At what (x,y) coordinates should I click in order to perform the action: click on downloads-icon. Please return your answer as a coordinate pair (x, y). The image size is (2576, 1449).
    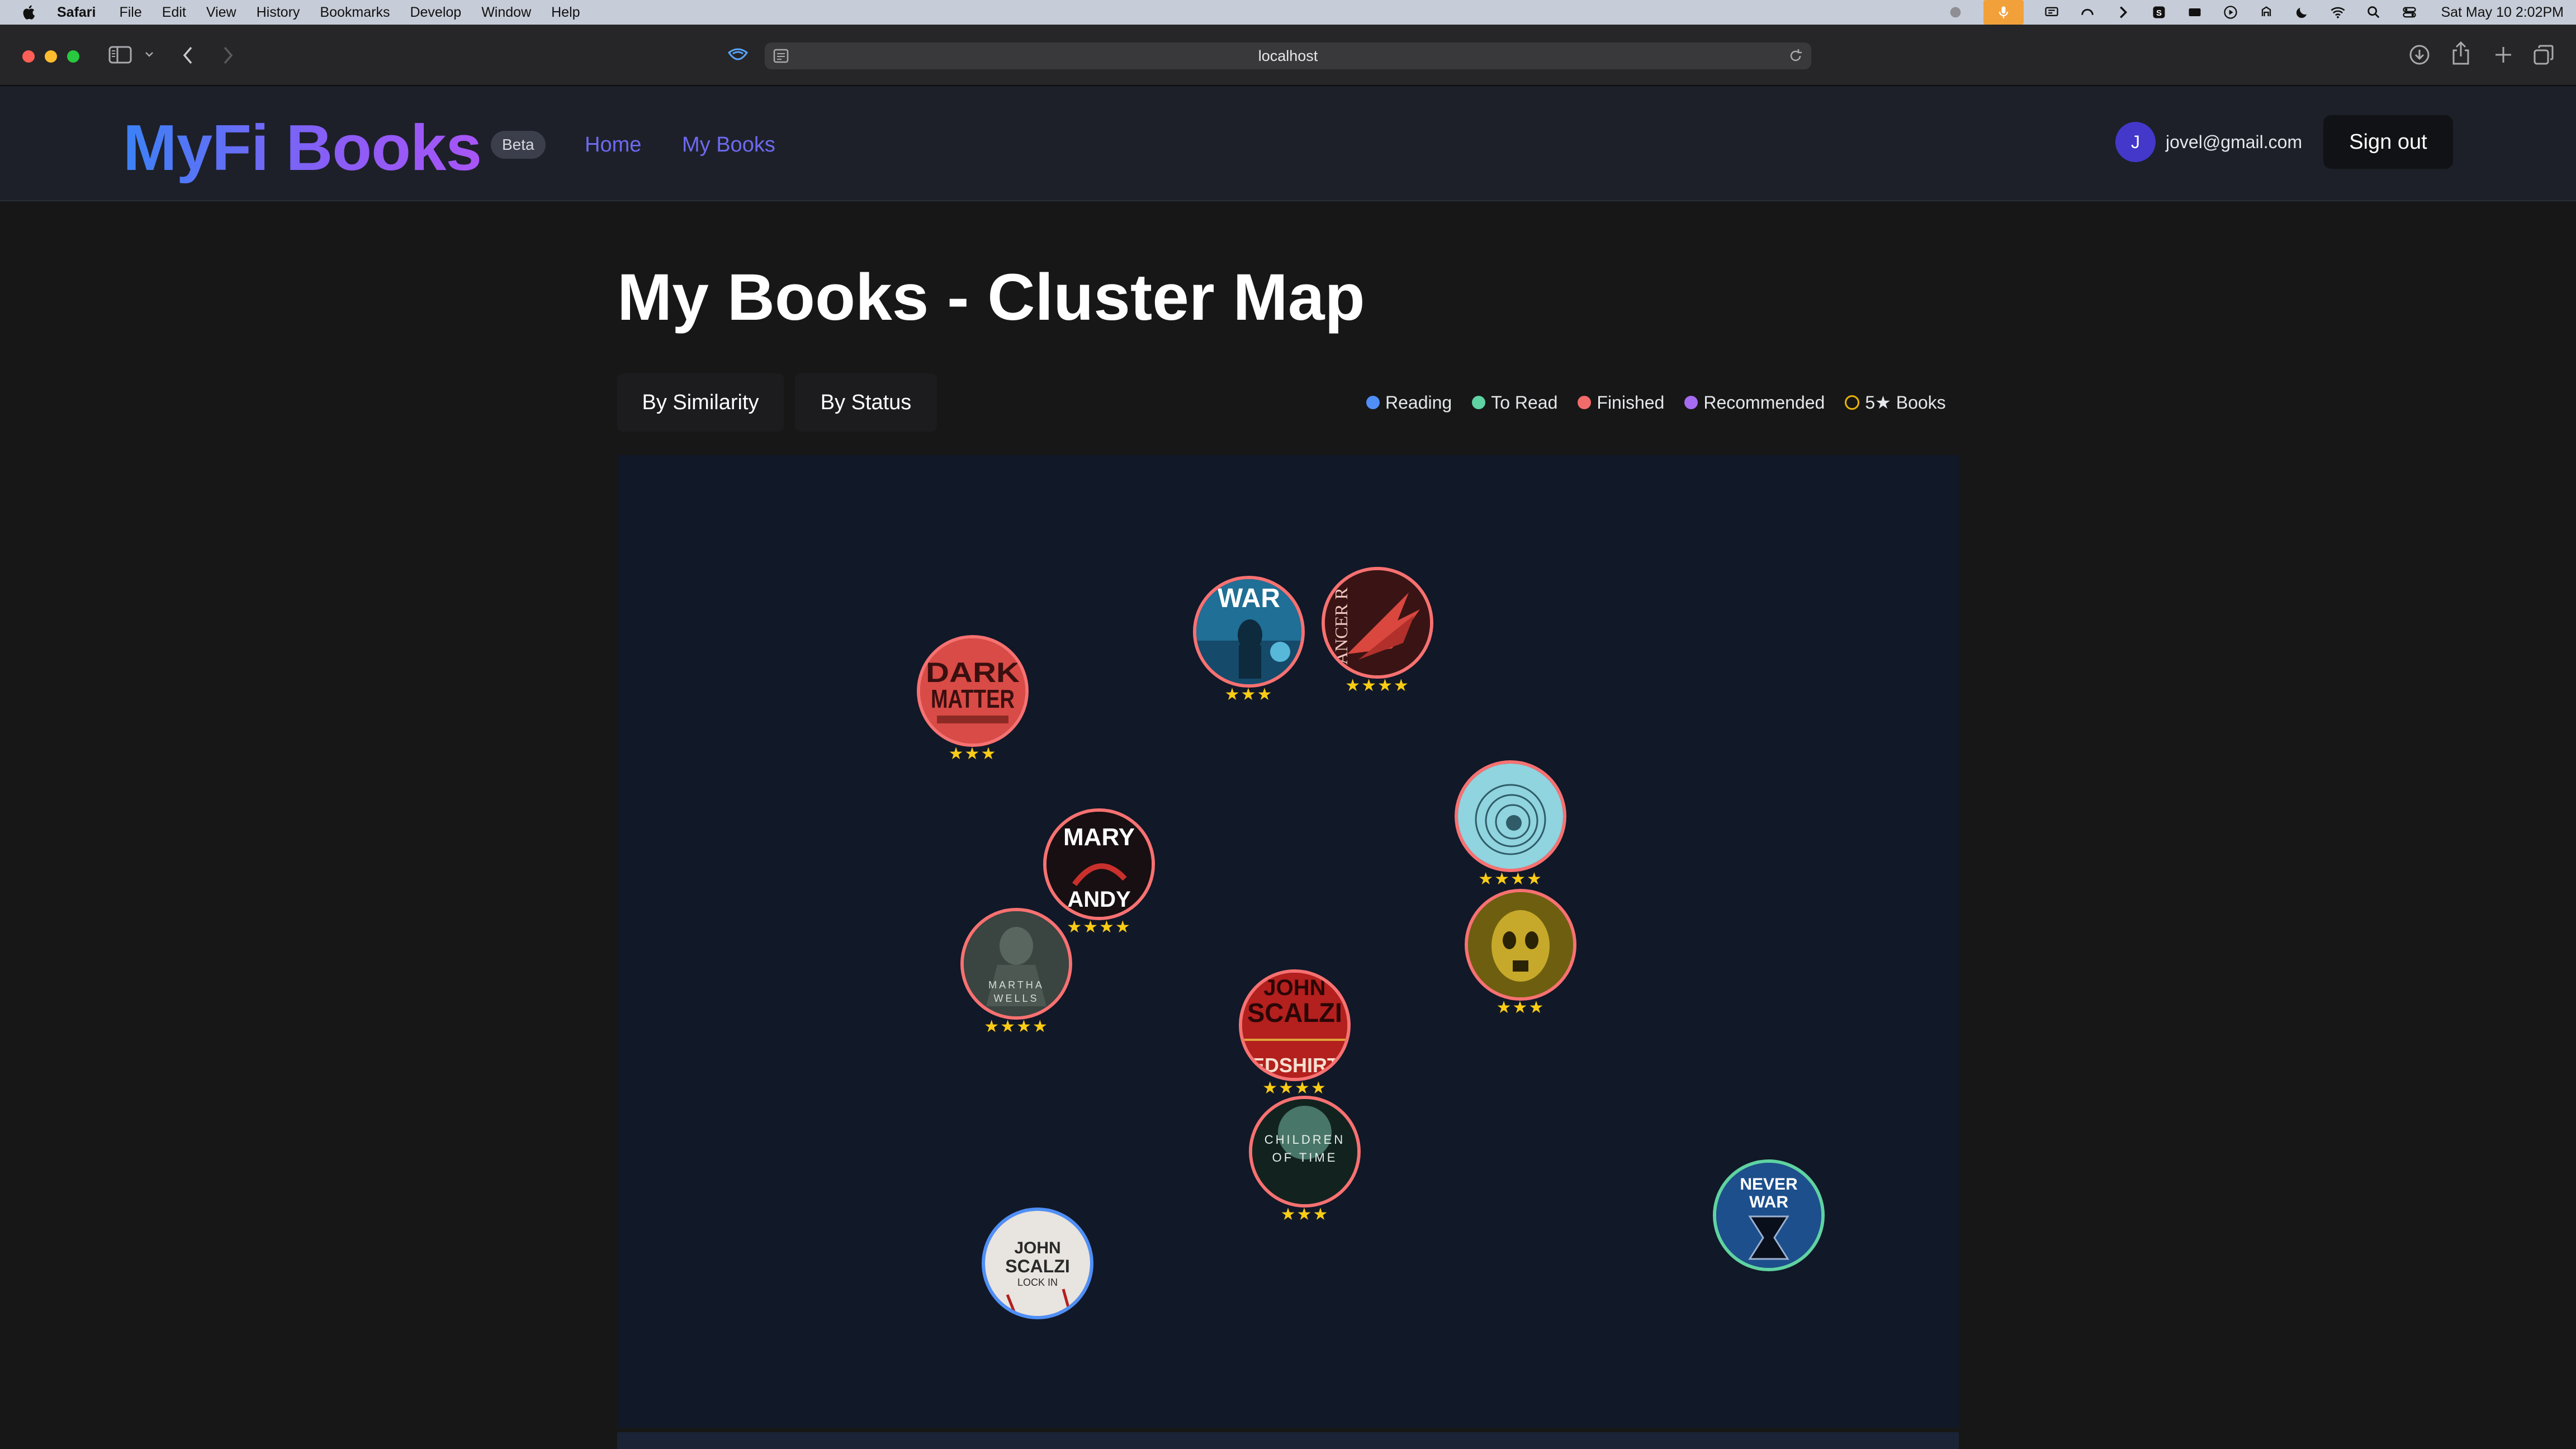
    Looking at the image, I should click on (2419, 55).